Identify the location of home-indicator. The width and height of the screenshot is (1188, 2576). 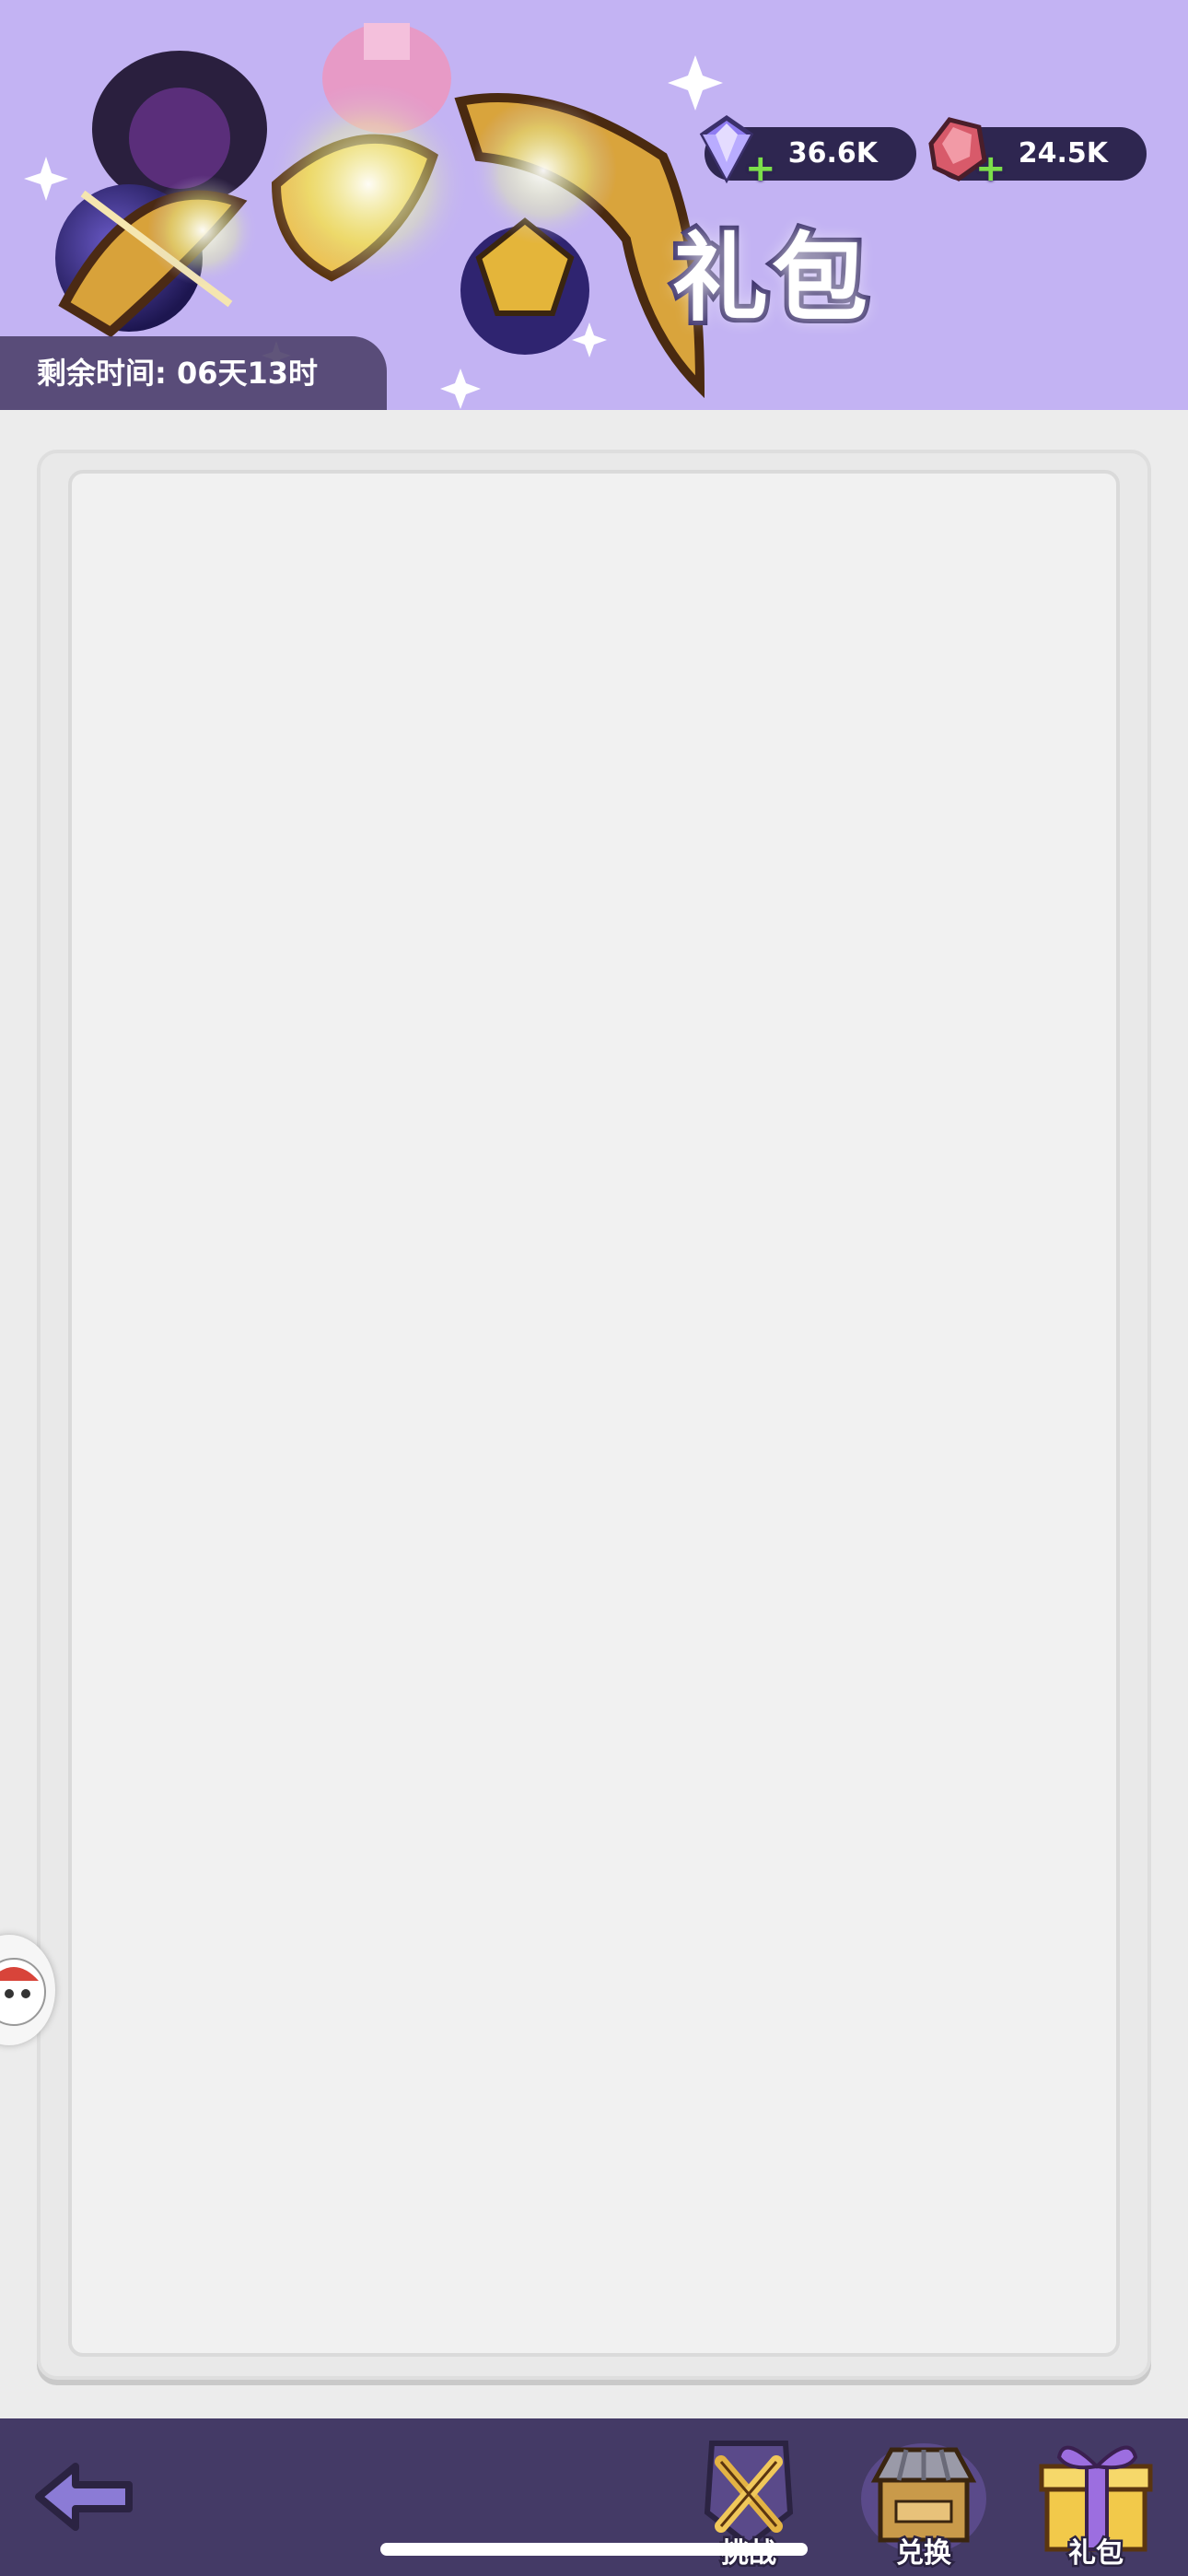
(594, 2549).